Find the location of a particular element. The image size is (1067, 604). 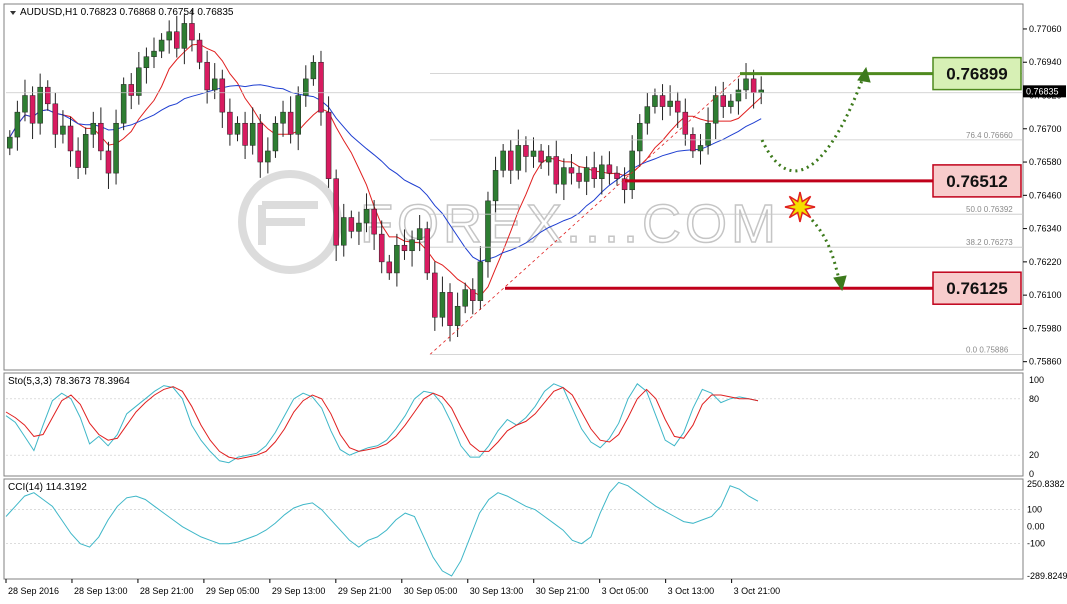

time-tick-label: 28 Sep 21:00 is located at coordinates (167, 591).